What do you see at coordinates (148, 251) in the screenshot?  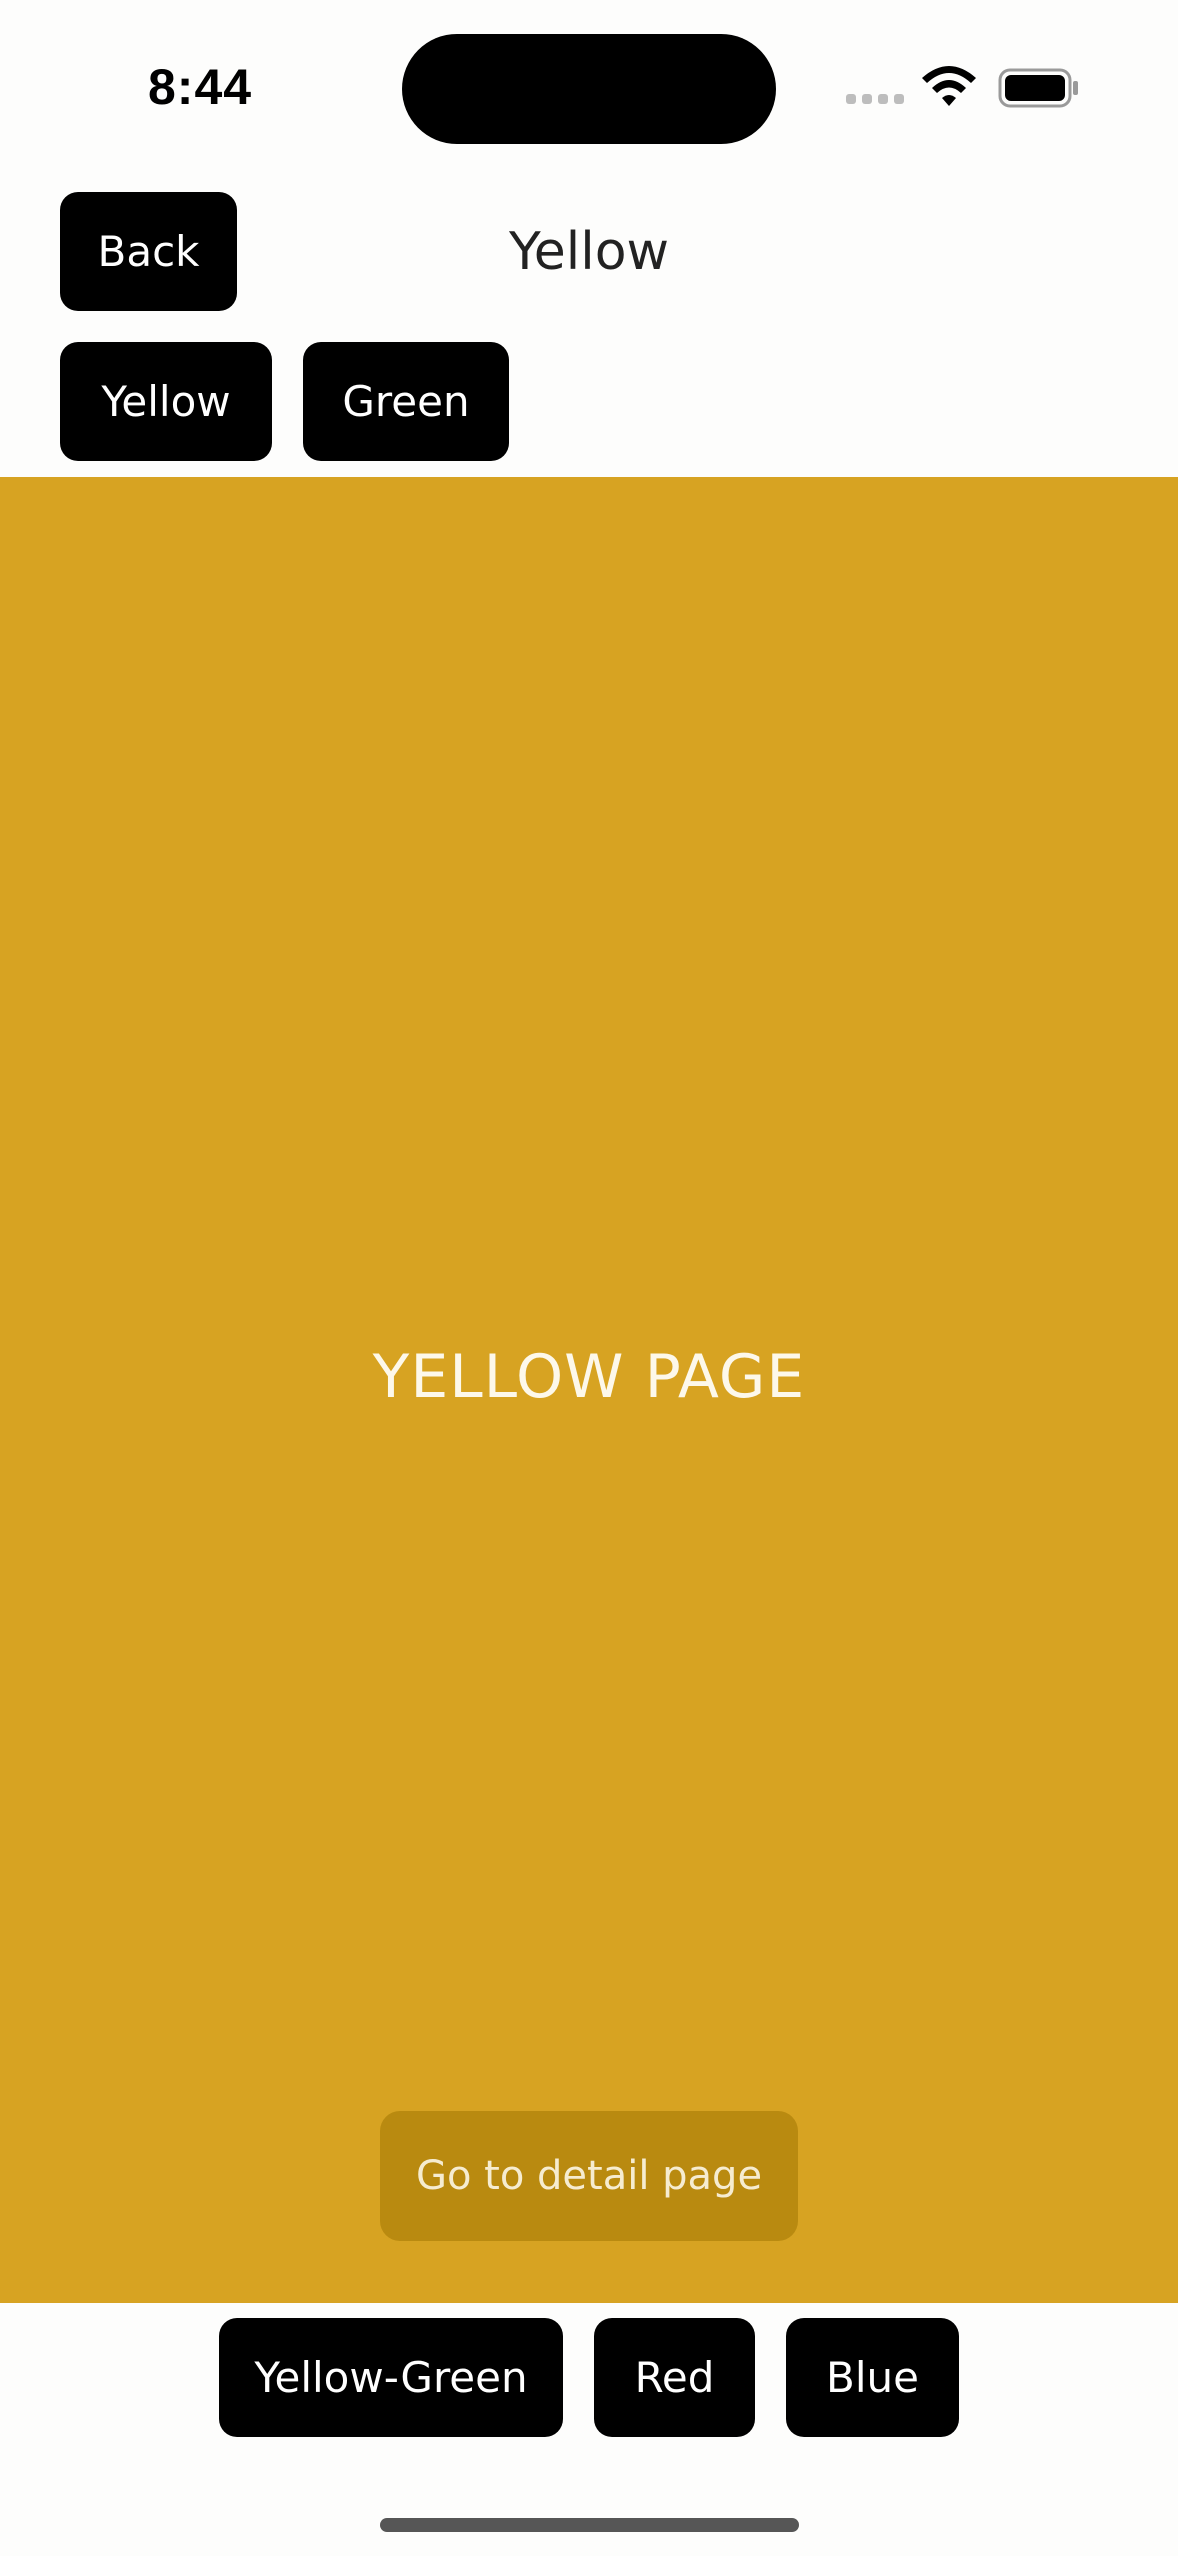 I see `back-button: Back` at bounding box center [148, 251].